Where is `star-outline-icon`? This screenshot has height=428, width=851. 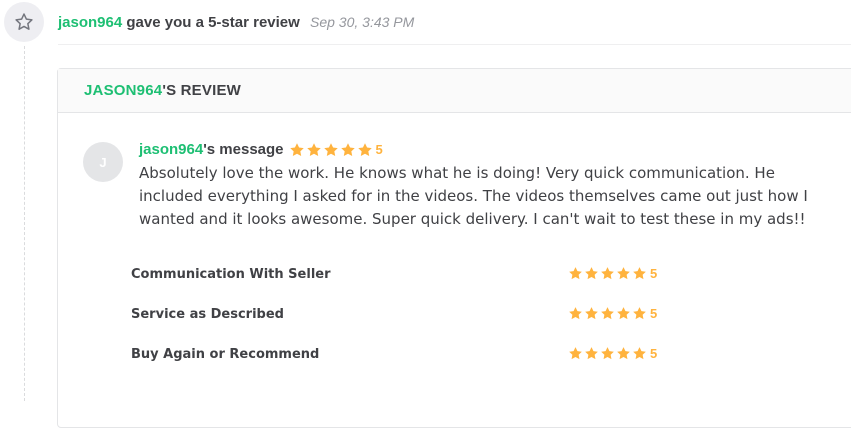
star-outline-icon is located at coordinates (24, 21).